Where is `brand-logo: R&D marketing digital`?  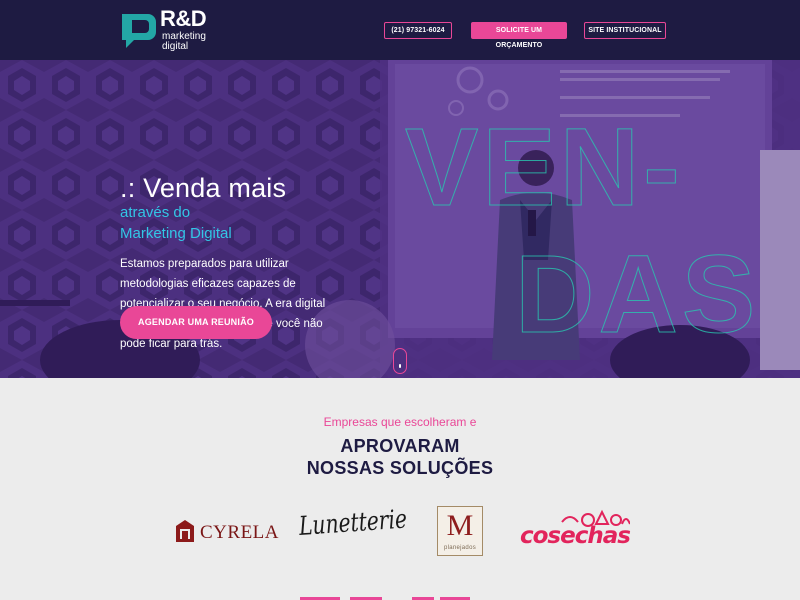
brand-logo: R&D marketing digital is located at coordinates (173, 30).